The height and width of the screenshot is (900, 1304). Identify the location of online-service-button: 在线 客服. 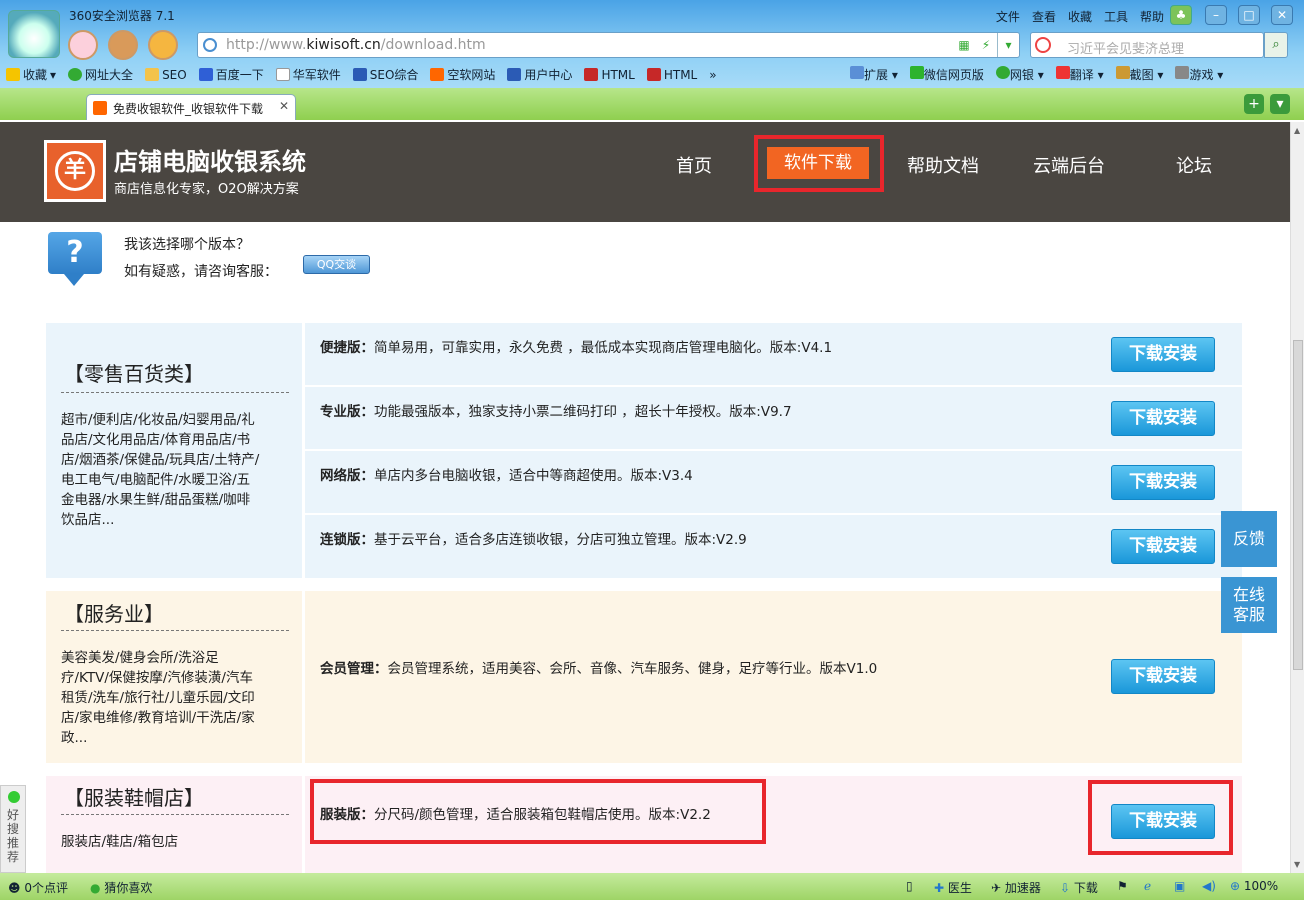
(1249, 605).